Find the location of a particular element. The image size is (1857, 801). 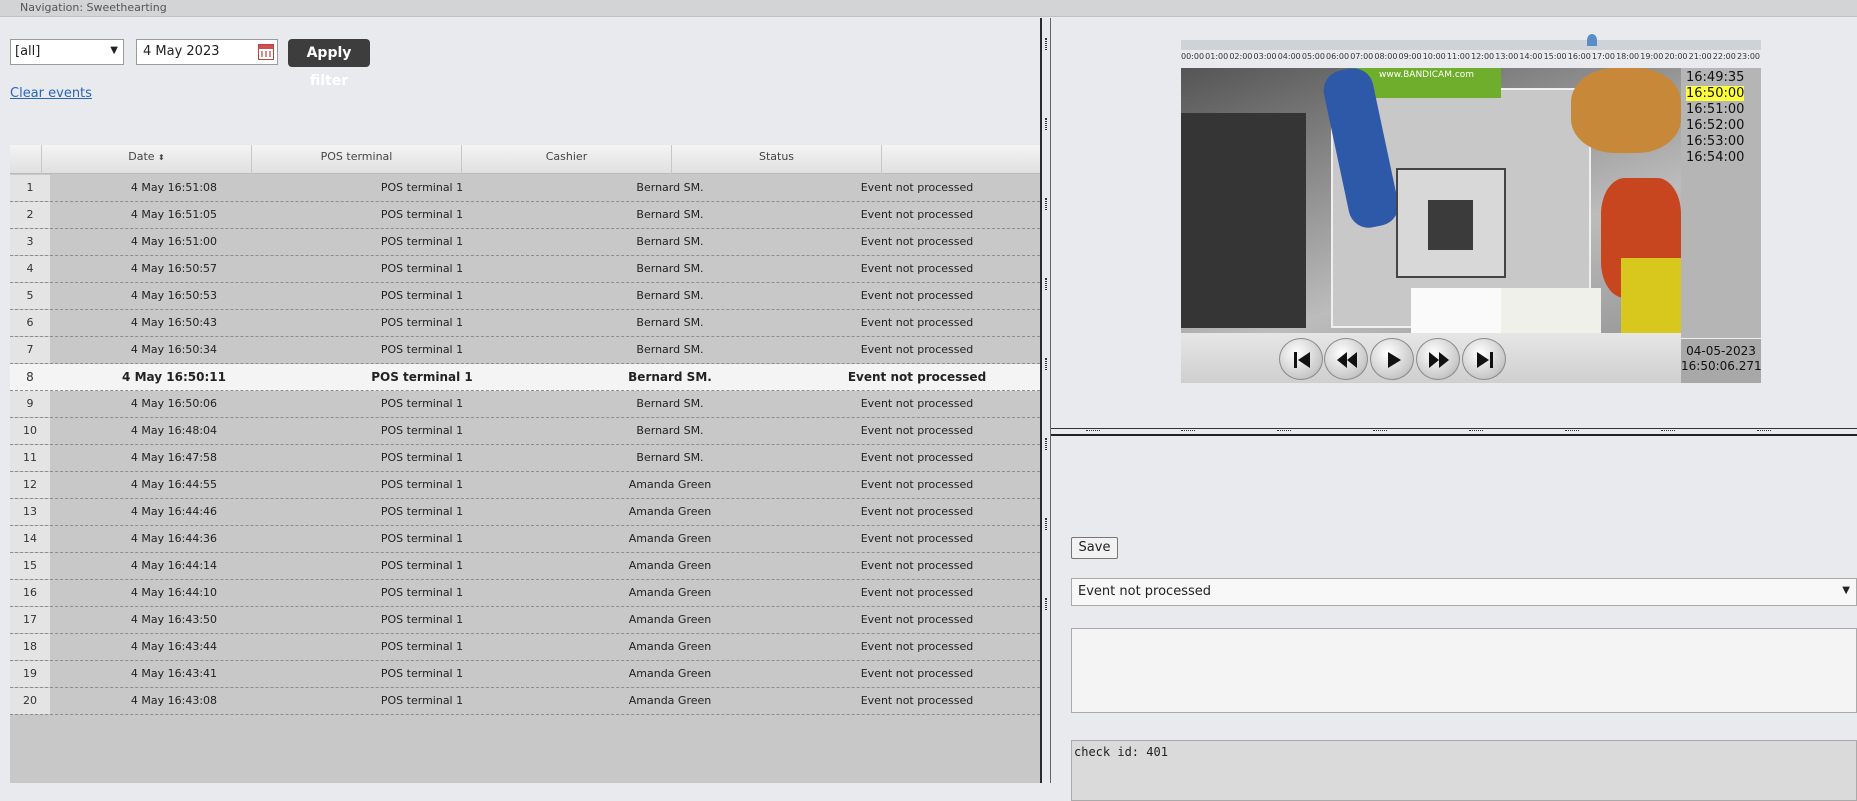

rewind-icon is located at coordinates (1347, 360).